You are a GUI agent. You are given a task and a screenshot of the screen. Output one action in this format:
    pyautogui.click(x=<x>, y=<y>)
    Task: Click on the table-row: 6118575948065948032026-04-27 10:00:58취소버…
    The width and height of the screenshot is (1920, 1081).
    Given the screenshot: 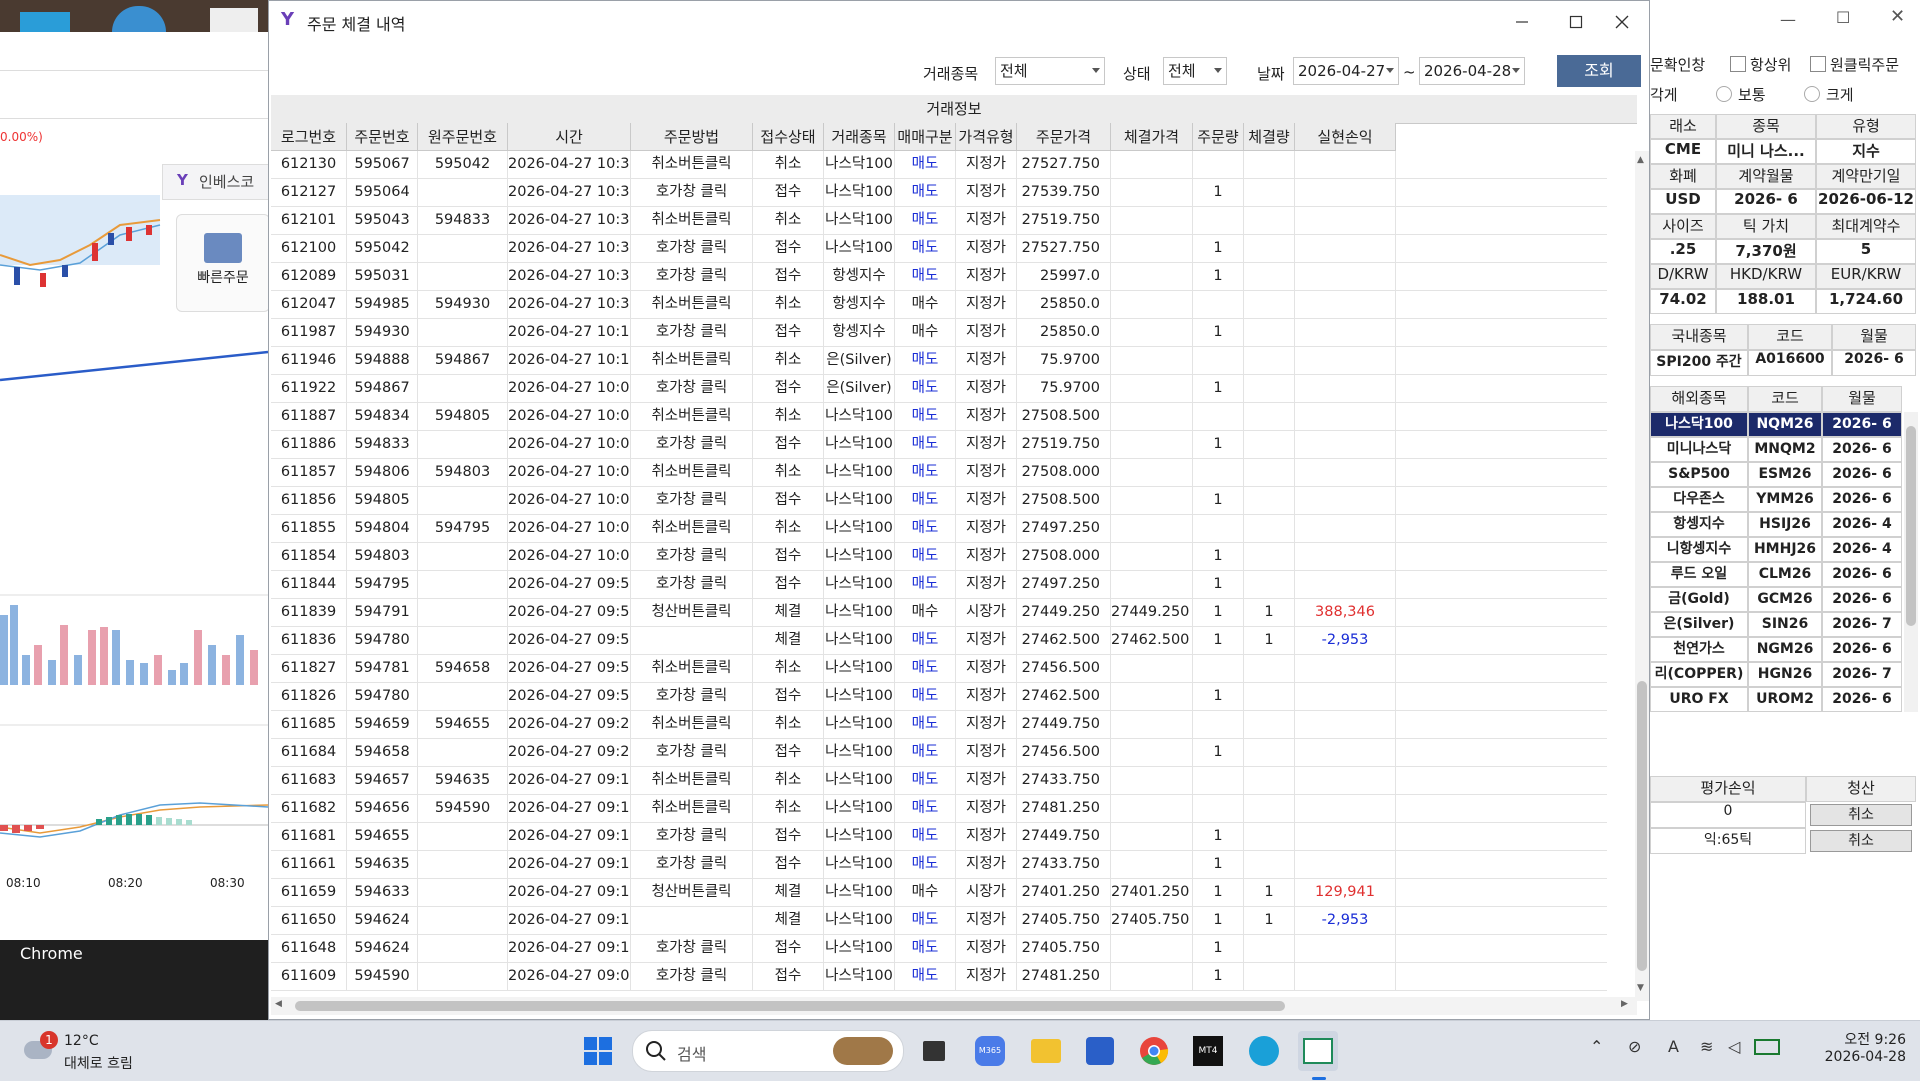 What is the action you would take?
    pyautogui.click(x=939, y=473)
    